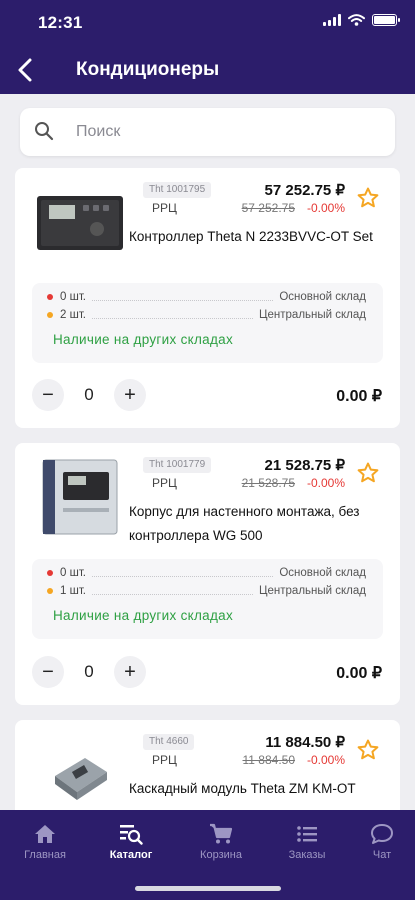 The height and width of the screenshot is (900, 415). I want to click on tab-catalog: Каталог, so click(131, 841).